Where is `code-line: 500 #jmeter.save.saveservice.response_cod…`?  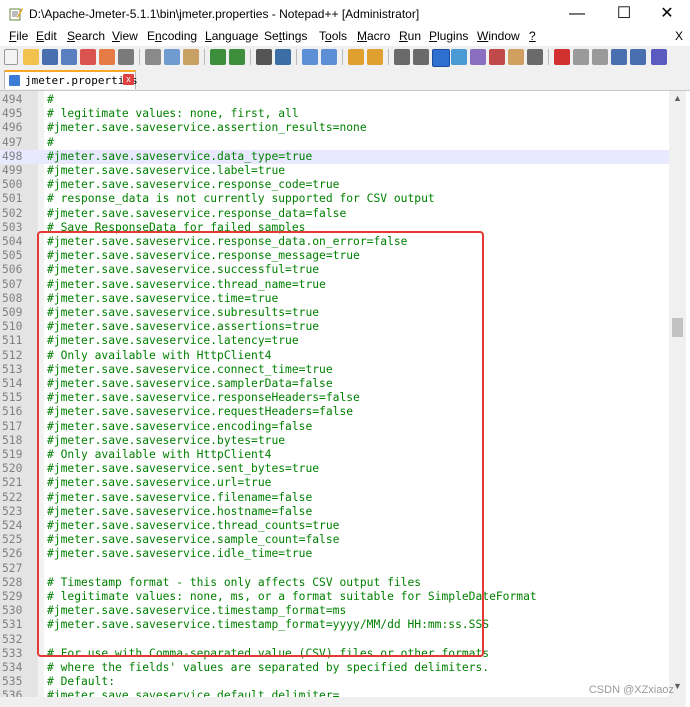 code-line: 500 #jmeter.save.saveservice.response_cod… is located at coordinates (334, 185).